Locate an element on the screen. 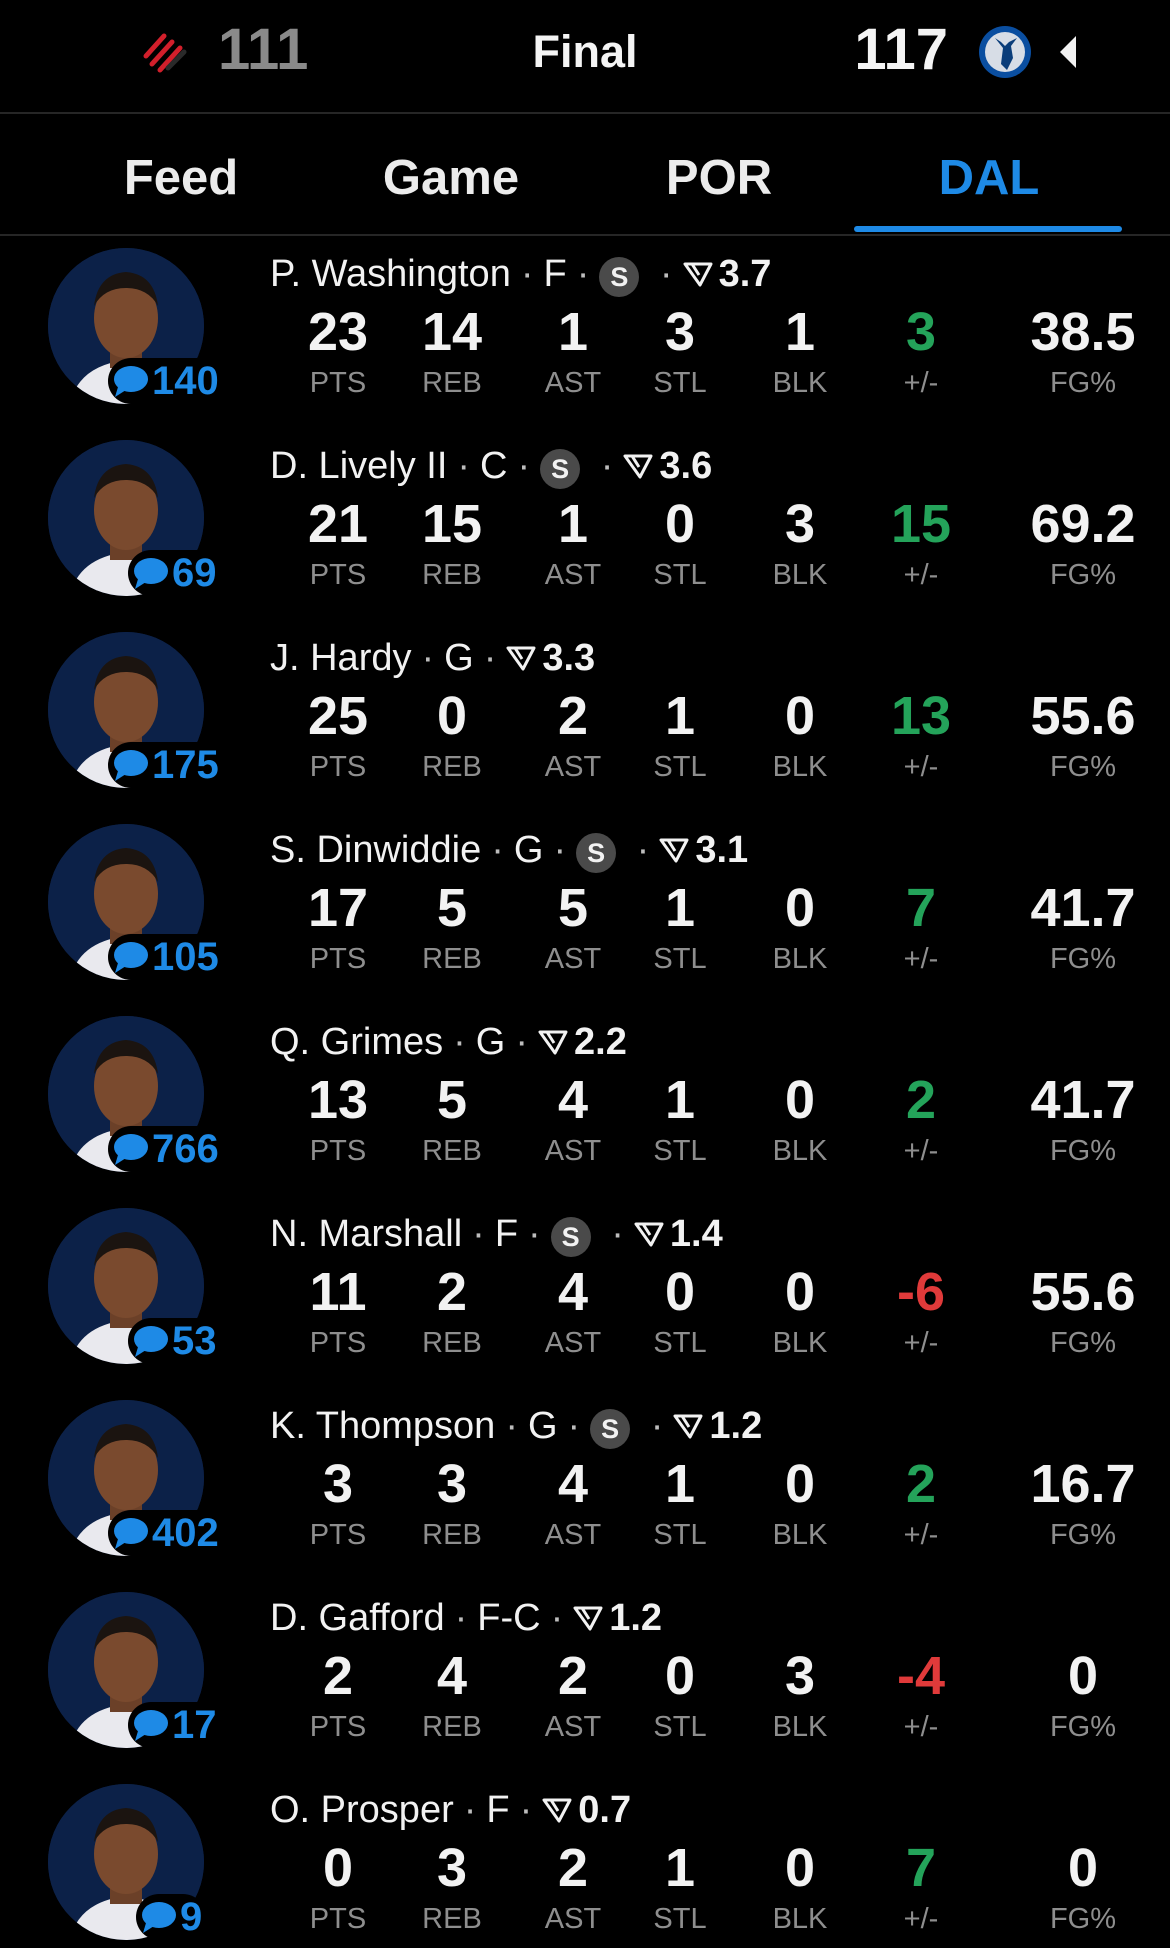 The image size is (1170, 1948). player-name-line: D. Gafford · F-C · 1.2 is located at coordinates (466, 1618).